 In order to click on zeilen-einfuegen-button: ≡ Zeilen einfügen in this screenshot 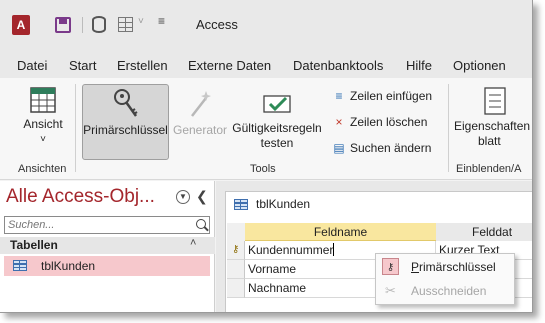, I will do `click(381, 98)`.